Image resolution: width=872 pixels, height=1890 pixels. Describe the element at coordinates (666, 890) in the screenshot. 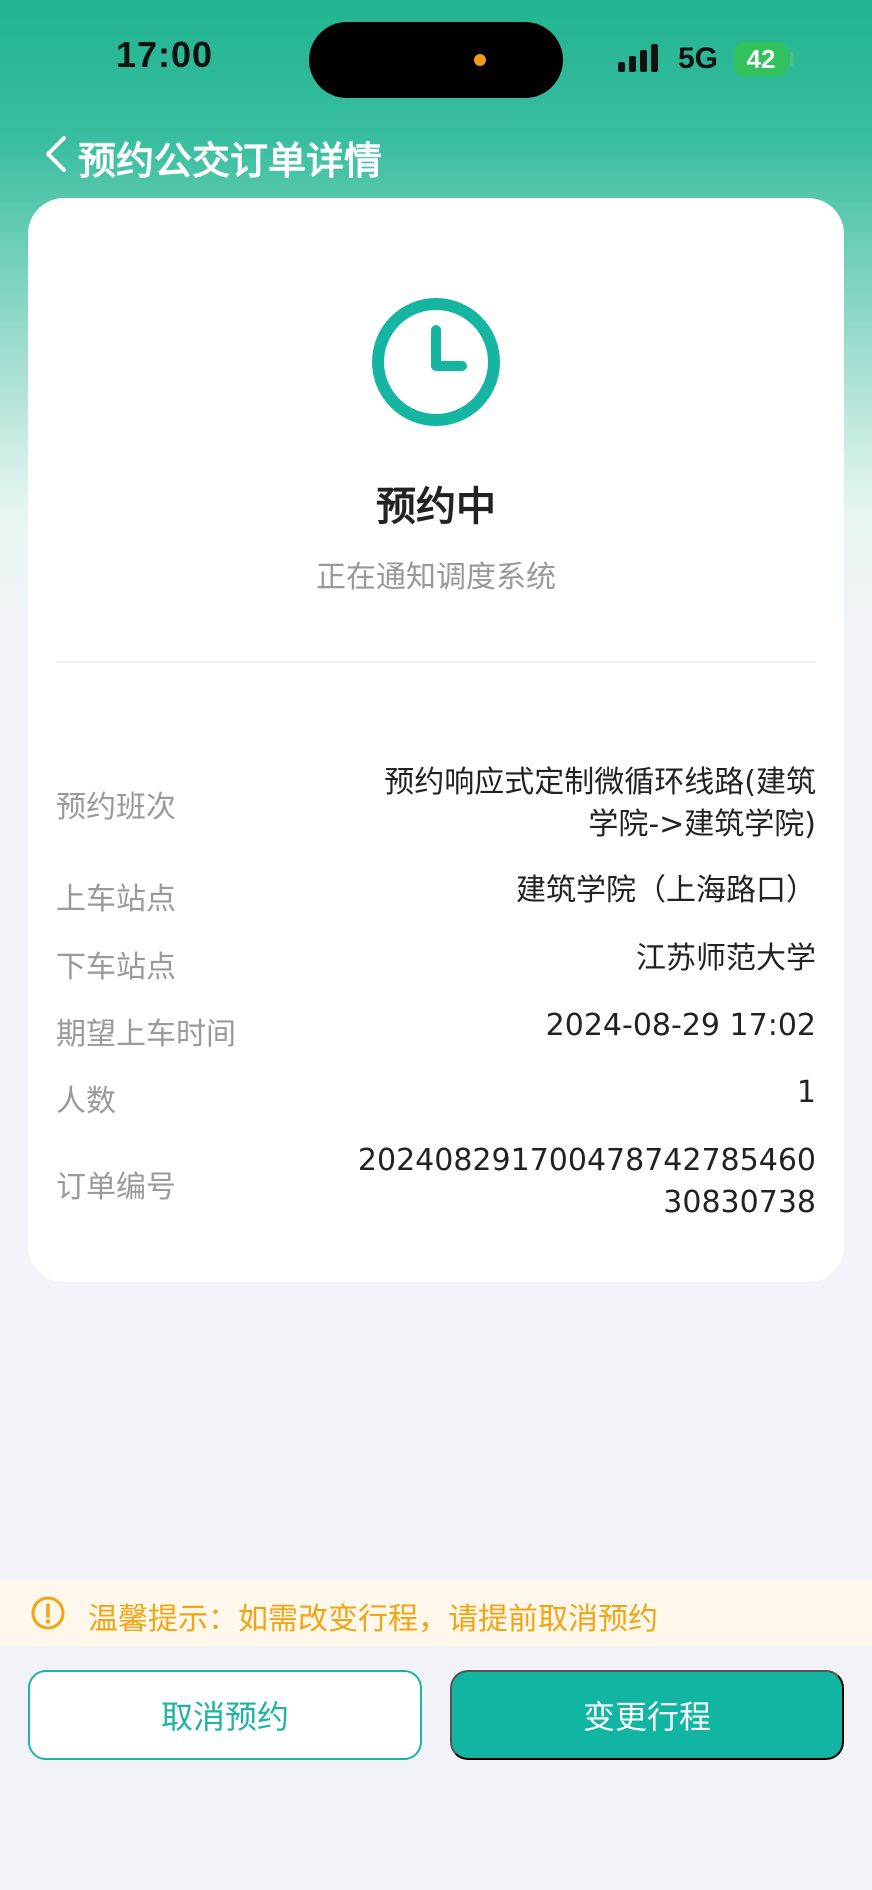

I see `field-value: 建筑学院（上海路口）` at that location.